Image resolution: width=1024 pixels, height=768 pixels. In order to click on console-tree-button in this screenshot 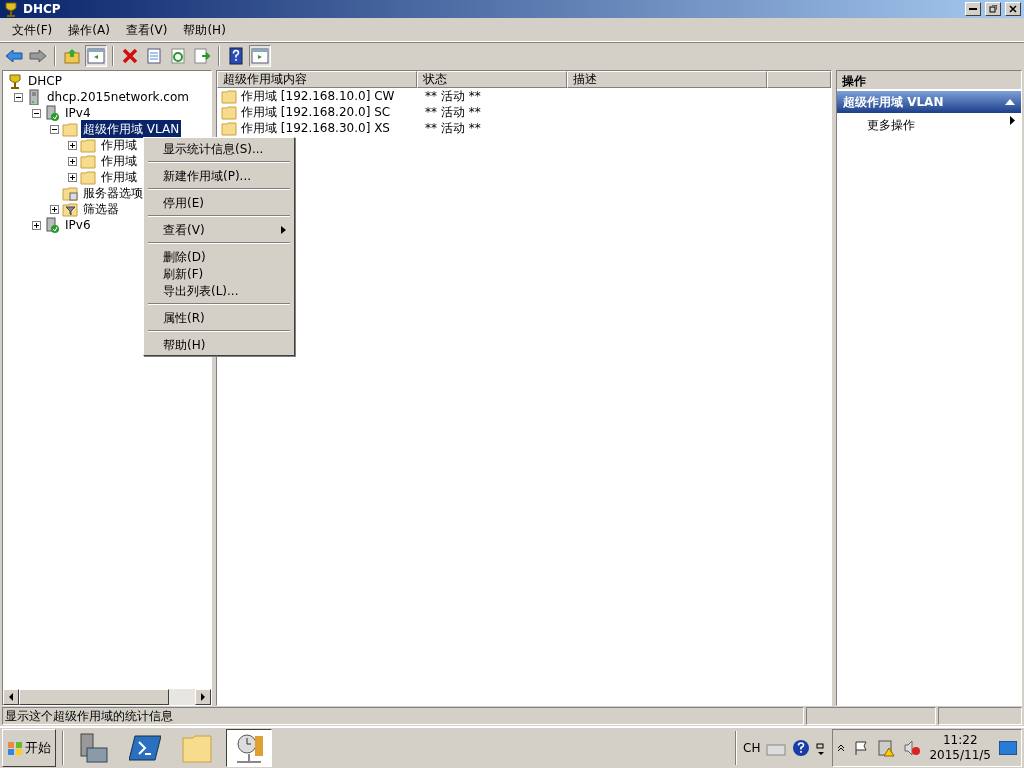, I will do `click(96, 55)`.